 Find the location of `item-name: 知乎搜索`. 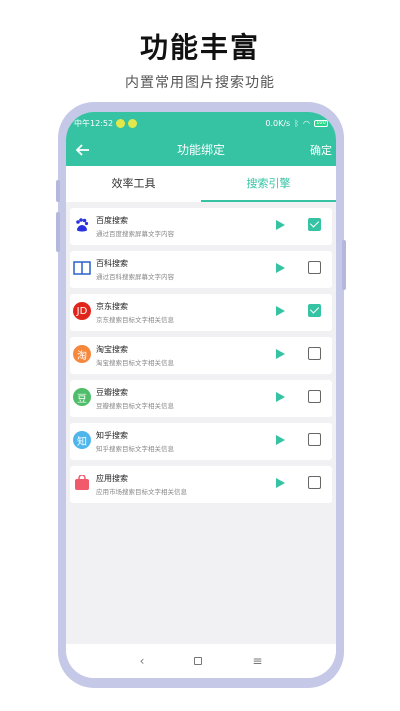

item-name: 知乎搜索 is located at coordinates (112, 435).